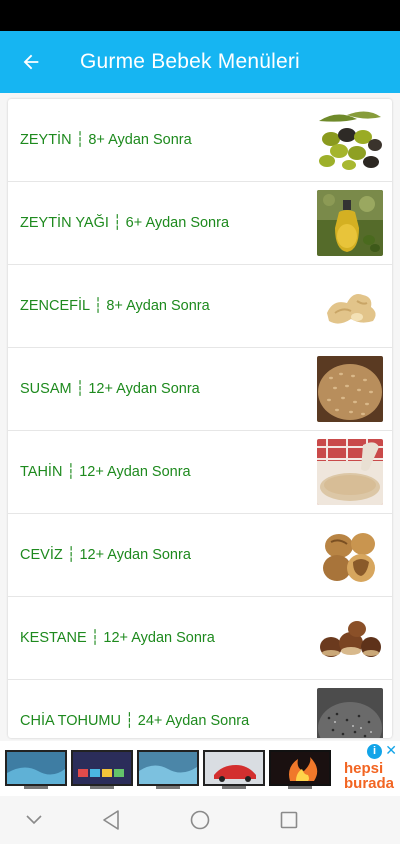 The width and height of the screenshot is (400, 844). What do you see at coordinates (350, 140) in the screenshot?
I see `olives-image` at bounding box center [350, 140].